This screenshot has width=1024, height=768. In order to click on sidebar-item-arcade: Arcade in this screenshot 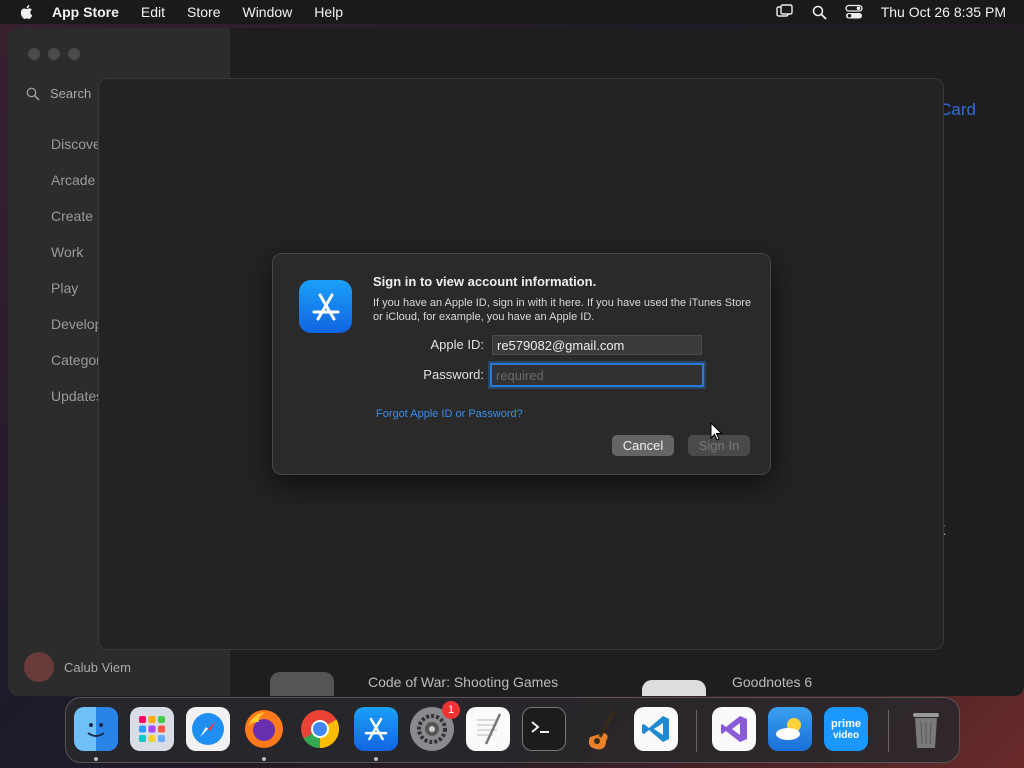, I will do `click(73, 180)`.